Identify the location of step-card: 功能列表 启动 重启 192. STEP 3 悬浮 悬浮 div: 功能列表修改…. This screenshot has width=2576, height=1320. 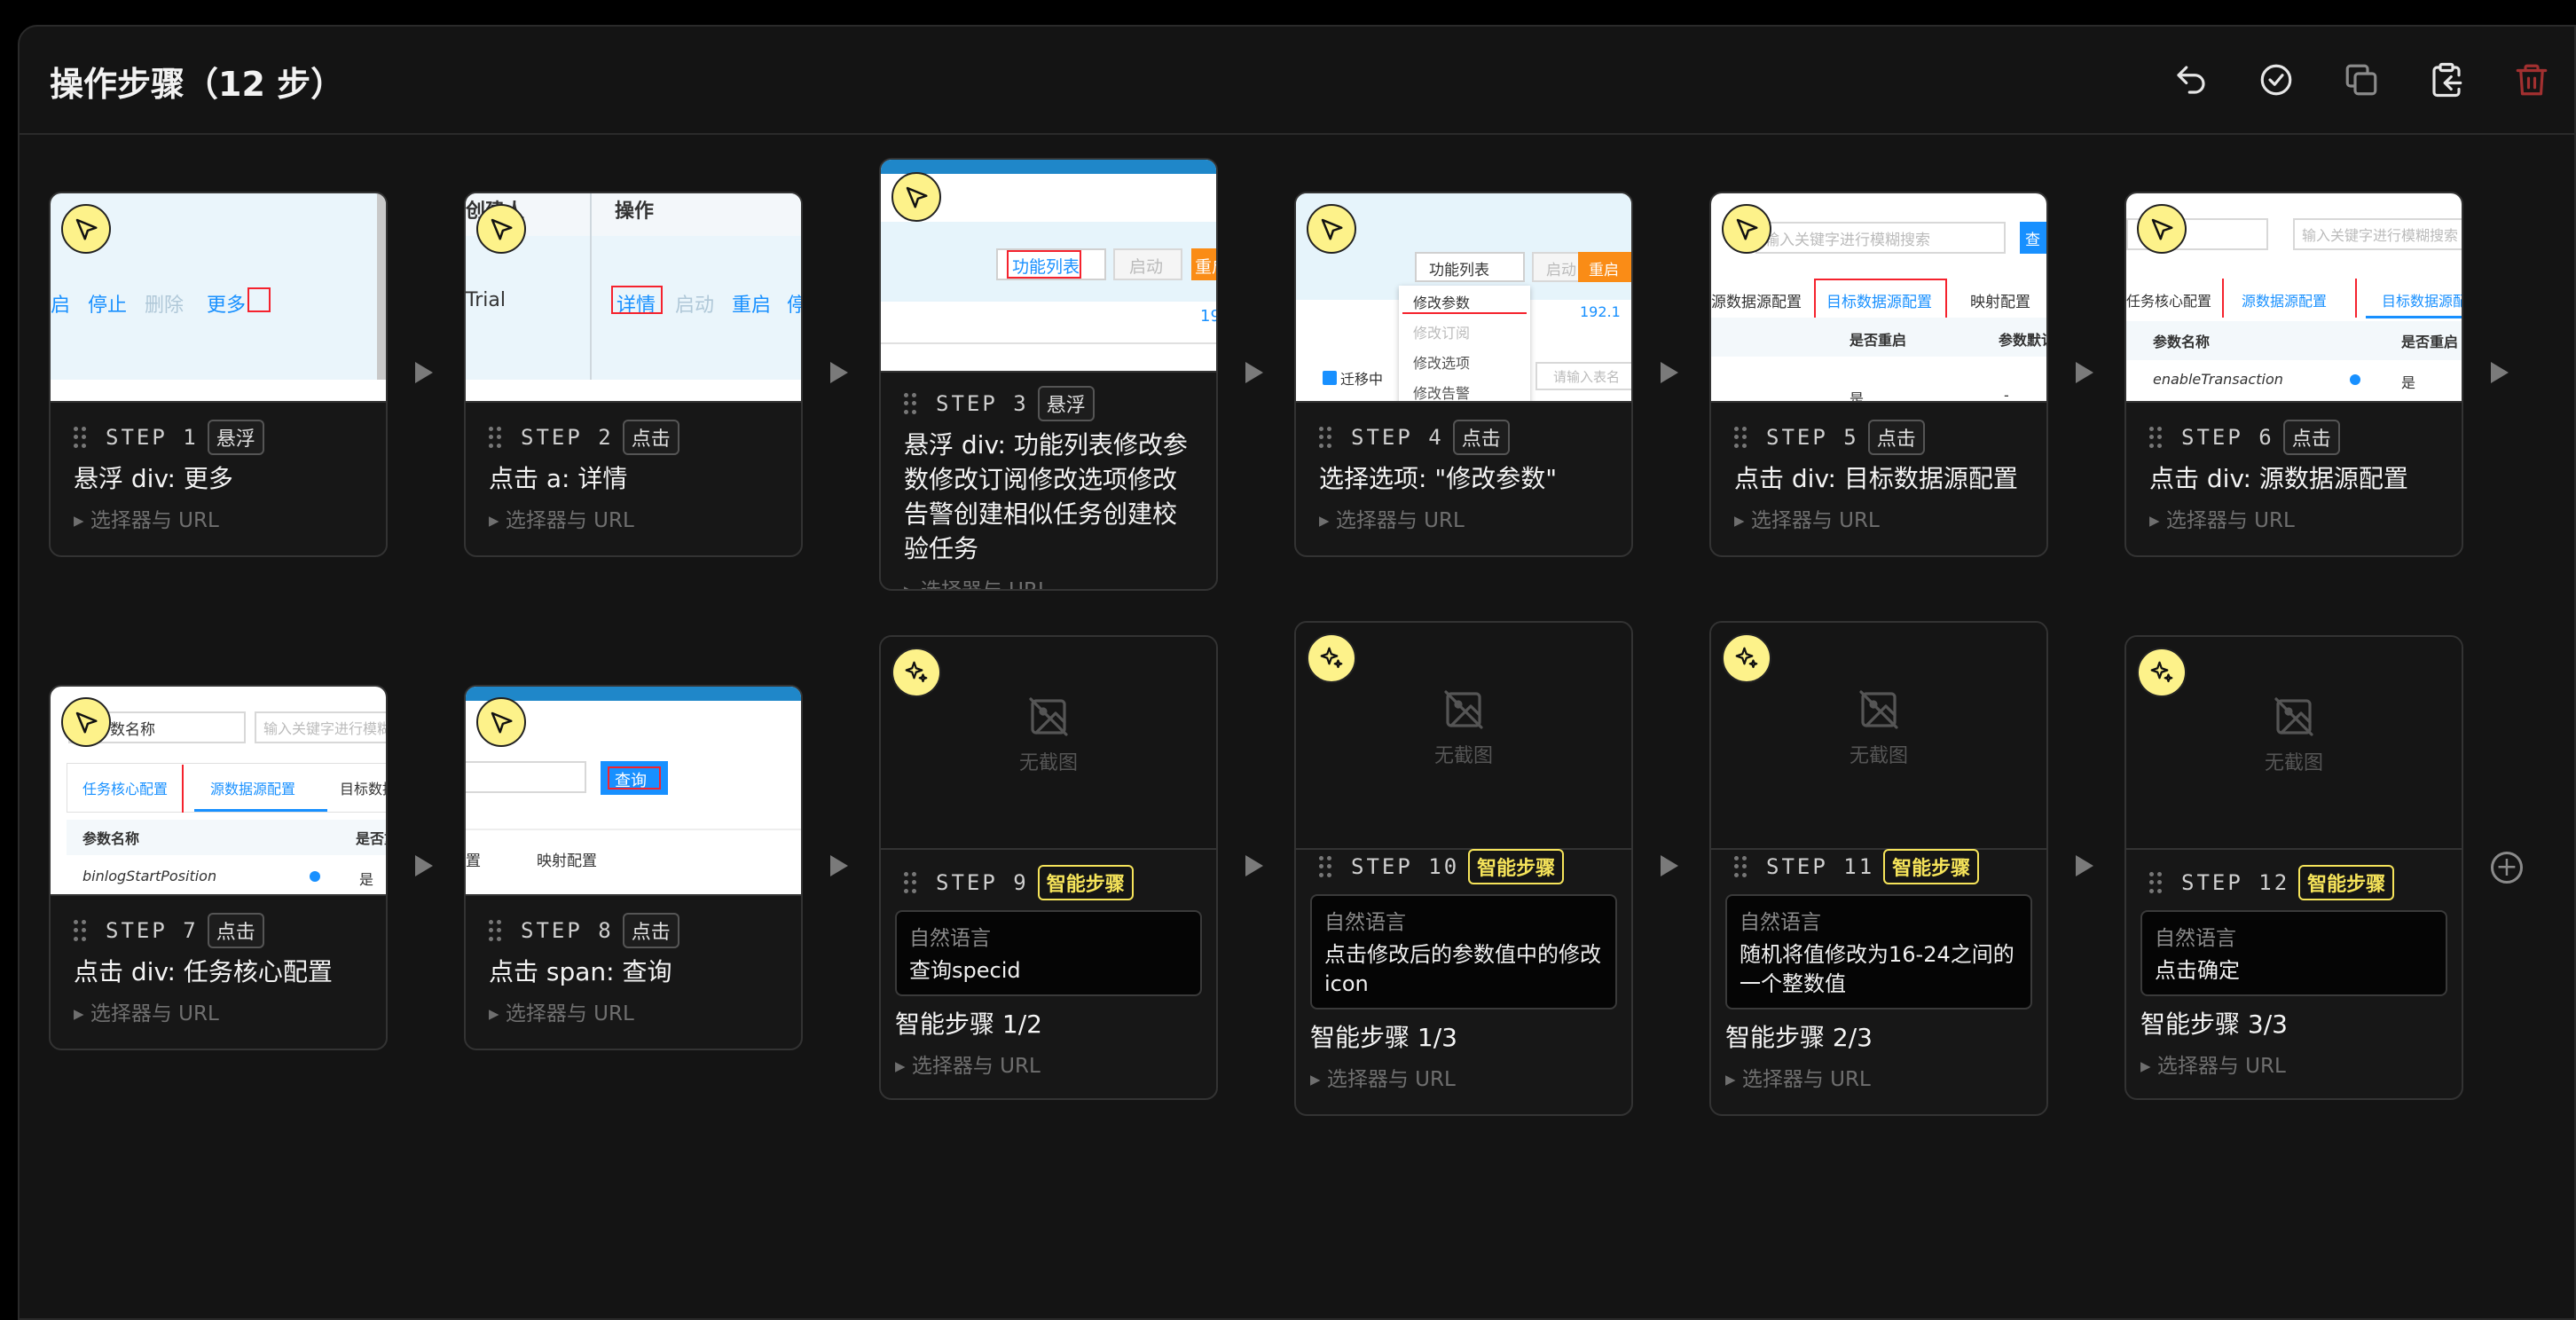
(1048, 374).